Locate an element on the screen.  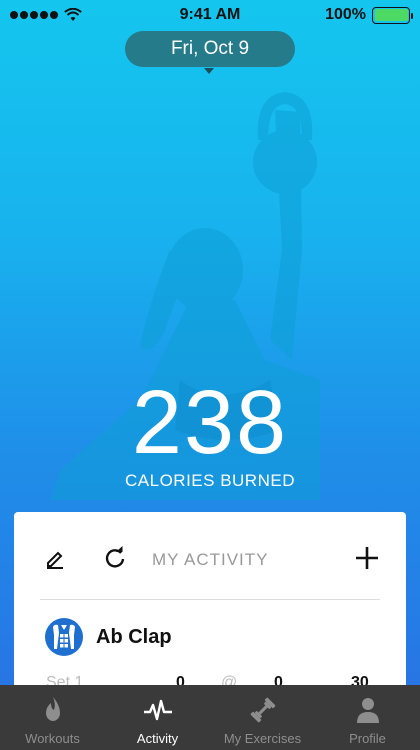
caret-down-icon is located at coordinates (209, 71).